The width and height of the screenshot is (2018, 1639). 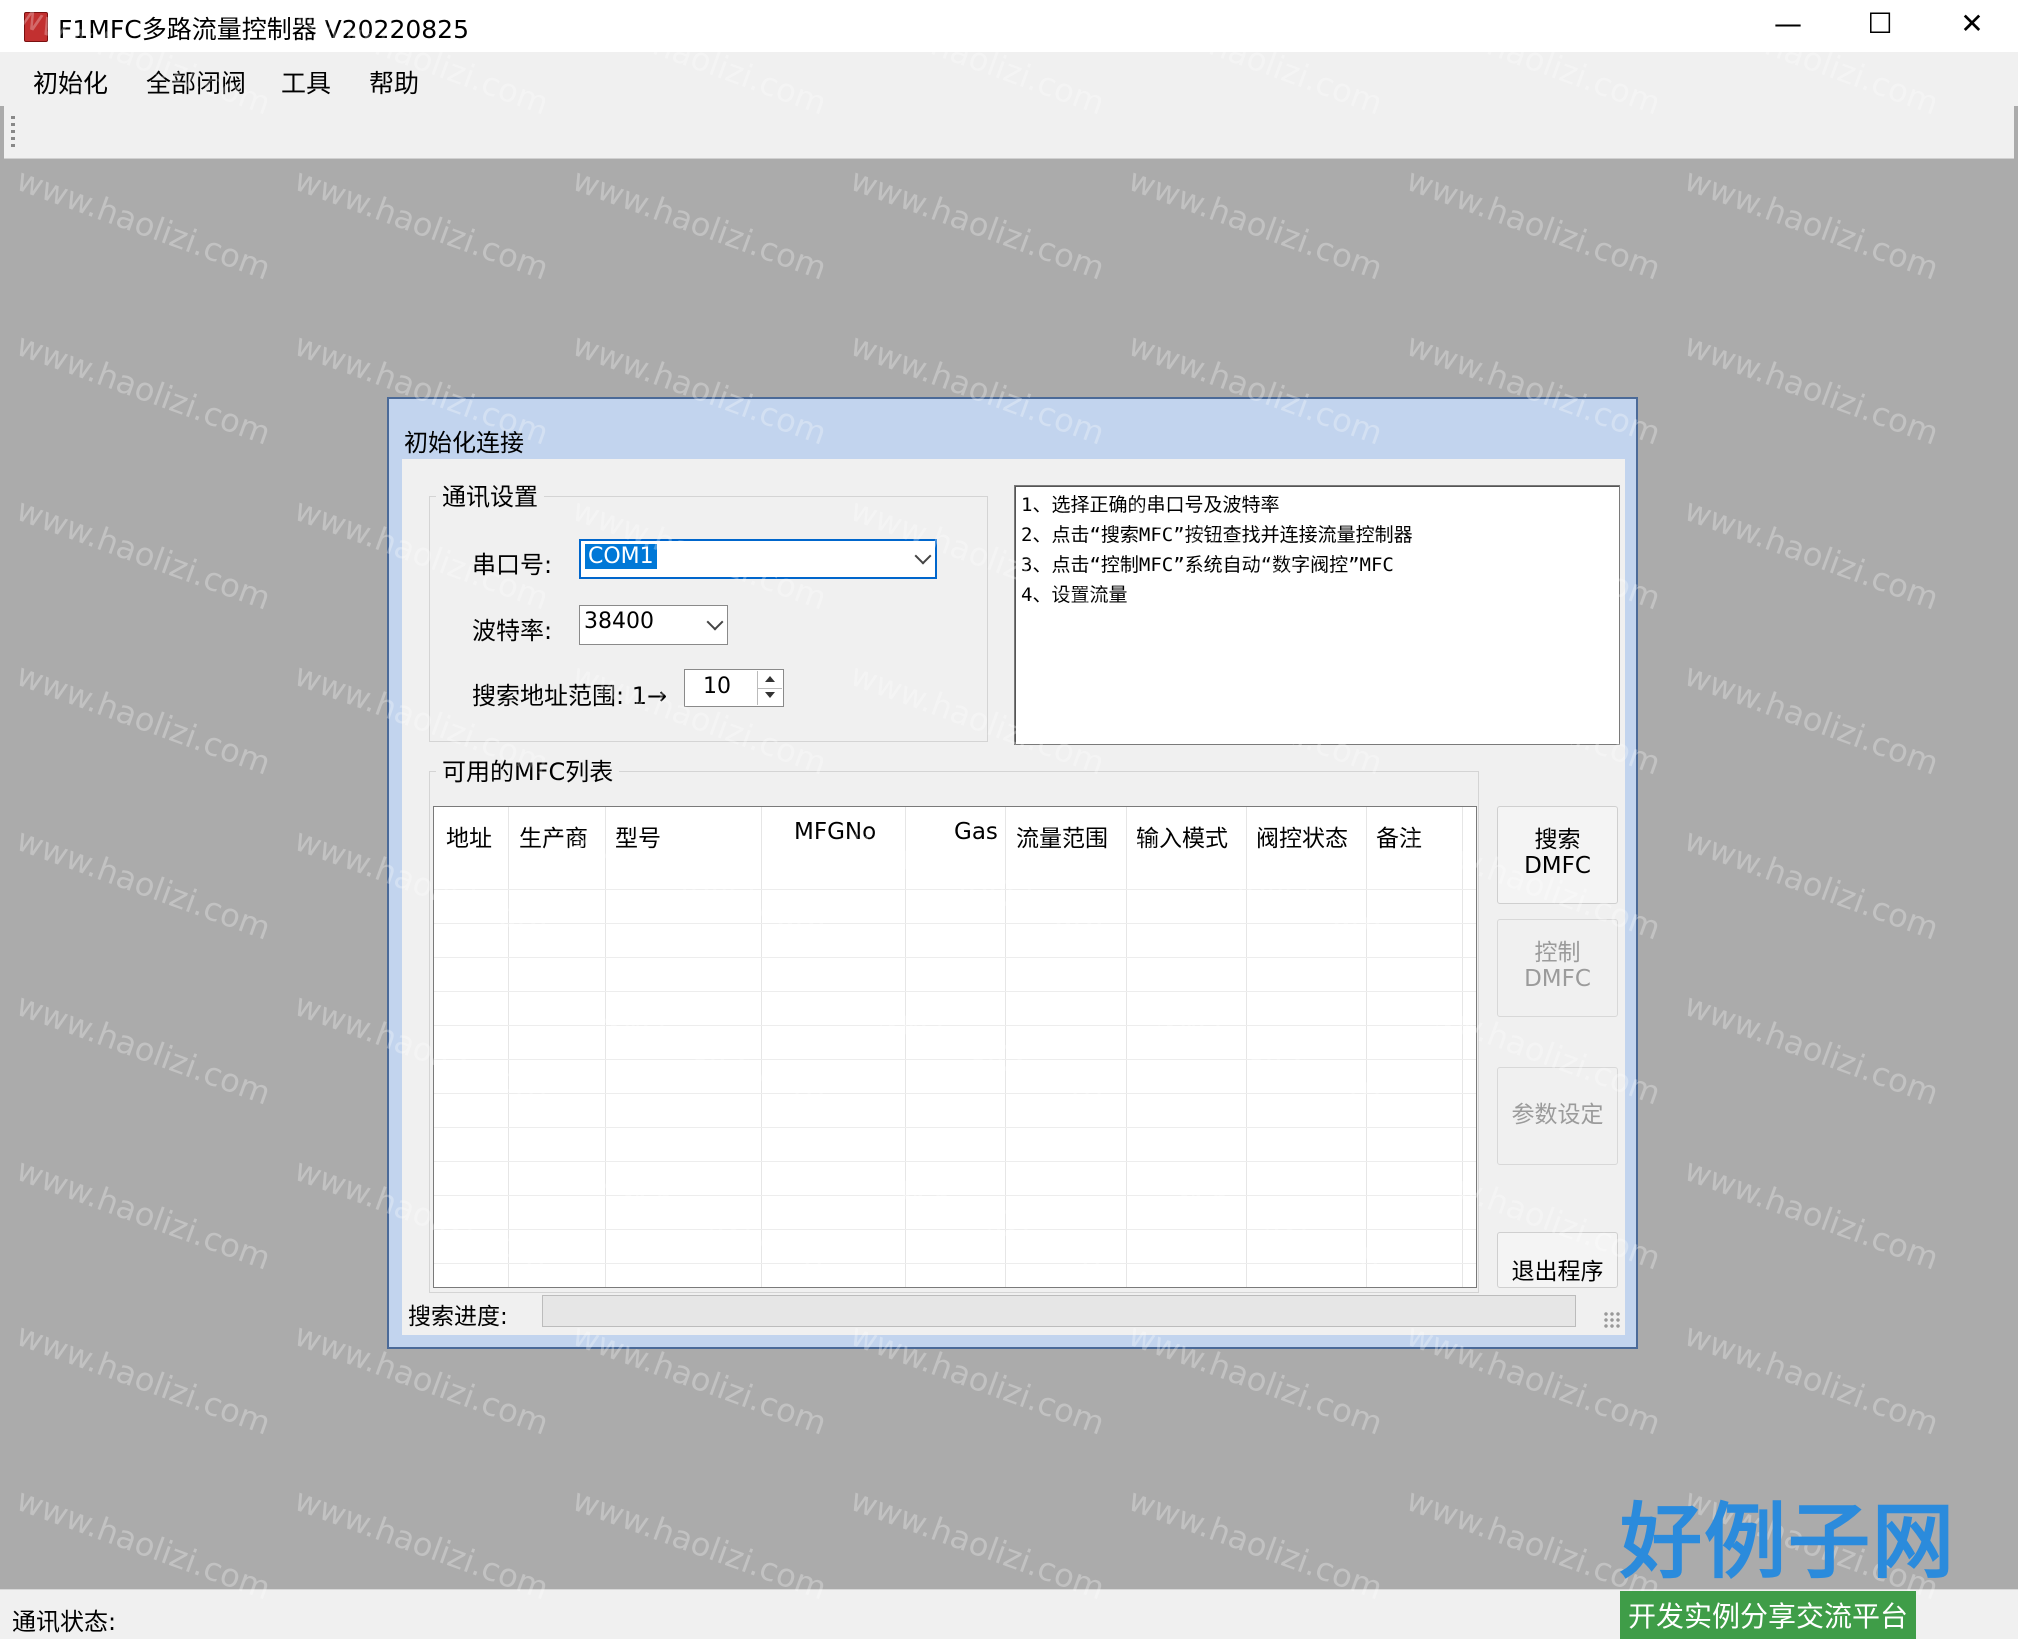 What do you see at coordinates (1009, 26) in the screenshot?
I see `title-bar: F1MFC多路流量控制器 V20220825 — ☐ ✕` at bounding box center [1009, 26].